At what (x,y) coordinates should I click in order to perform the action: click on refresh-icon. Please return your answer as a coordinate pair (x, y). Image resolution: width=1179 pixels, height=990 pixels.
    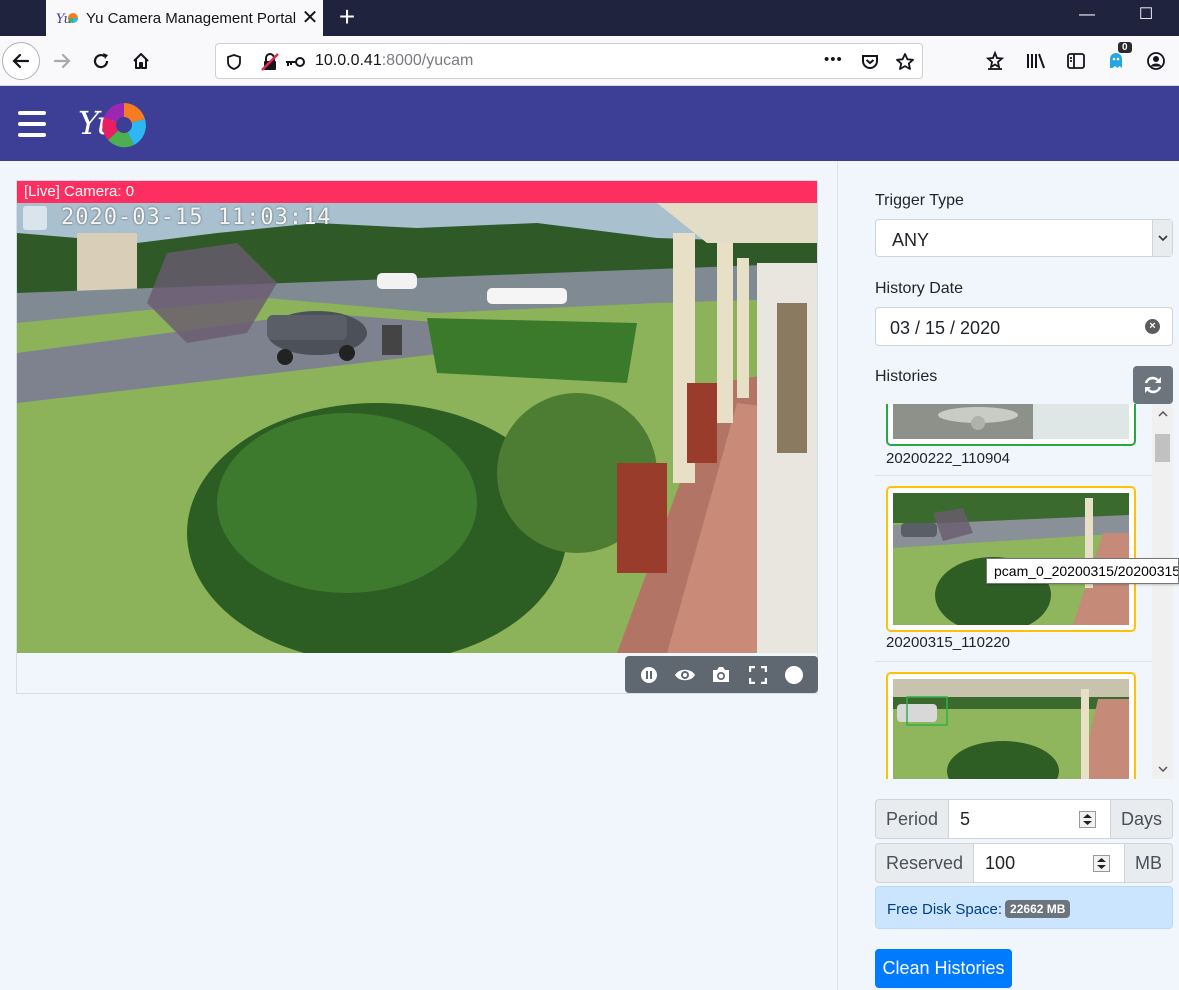
    Looking at the image, I should click on (1153, 385).